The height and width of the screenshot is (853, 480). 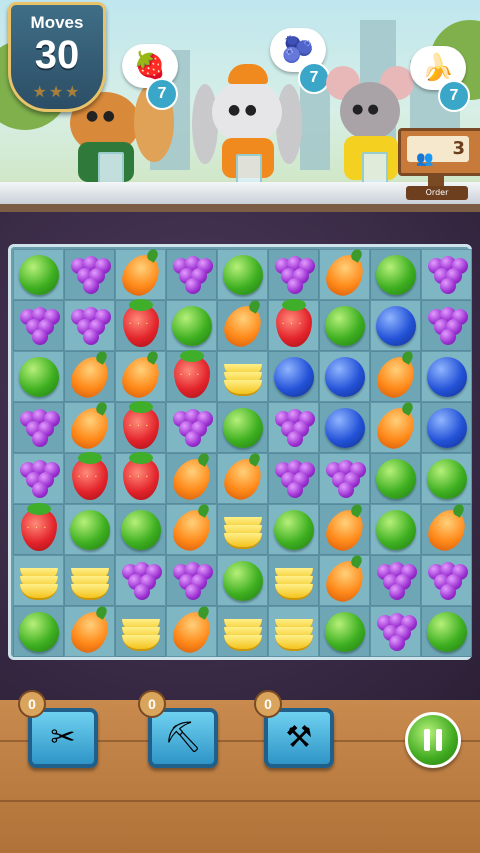 What do you see at coordinates (433, 740) in the screenshot?
I see `pause-button` at bounding box center [433, 740].